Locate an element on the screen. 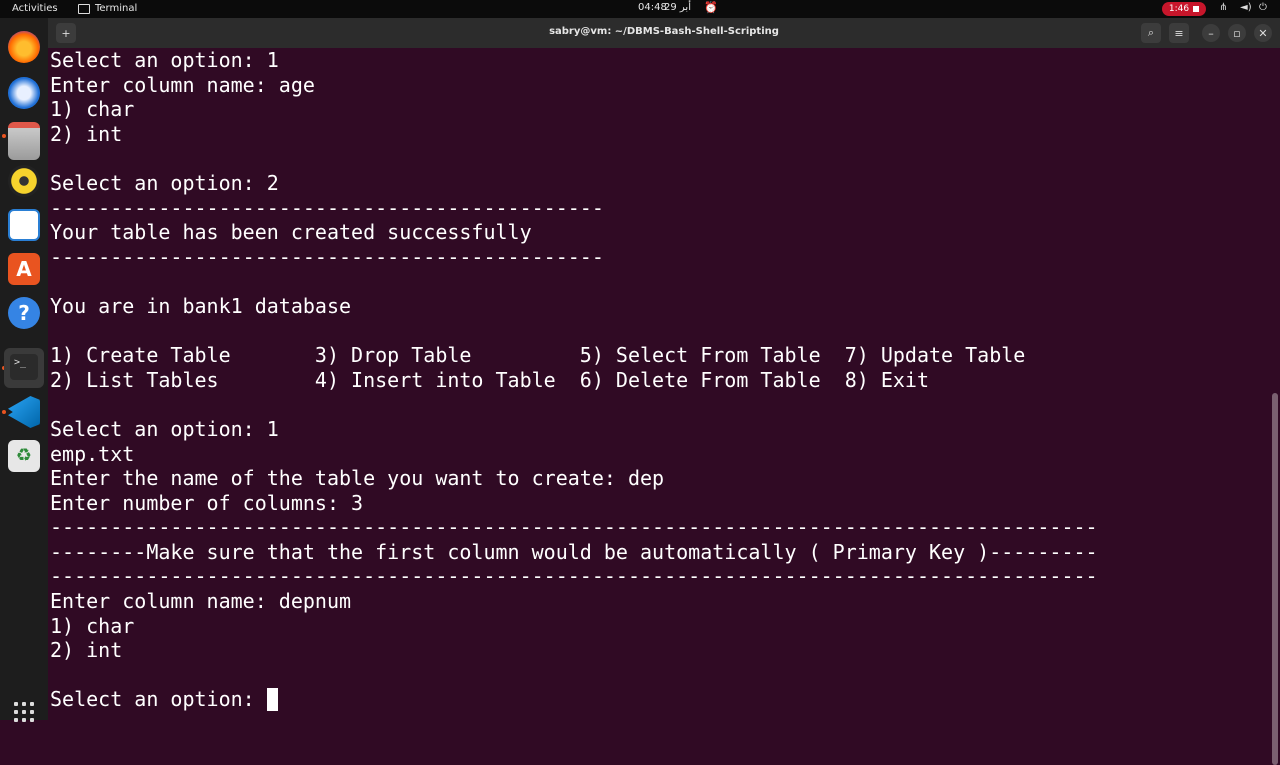  search-icon: ⌕ is located at coordinates (1151, 32).